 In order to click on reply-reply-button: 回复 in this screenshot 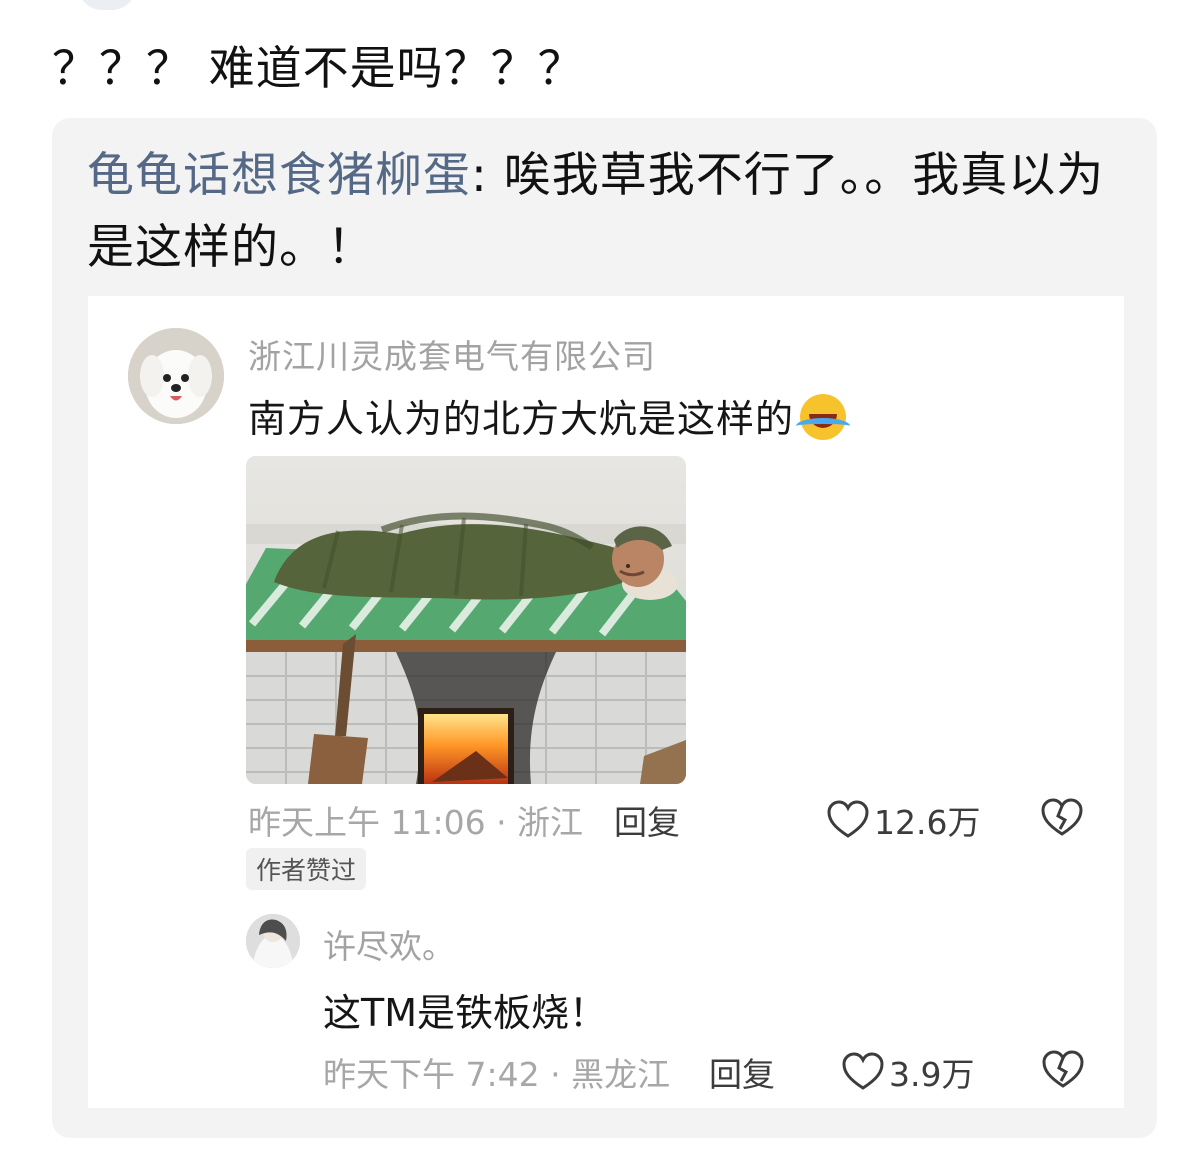, I will do `click(742, 1072)`.